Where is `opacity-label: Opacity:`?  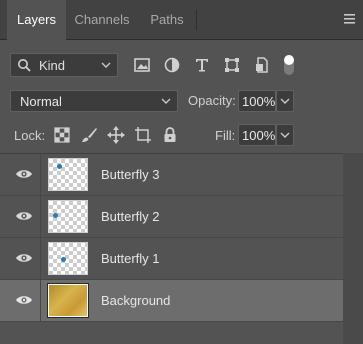
opacity-label: Opacity: is located at coordinates (212, 100).